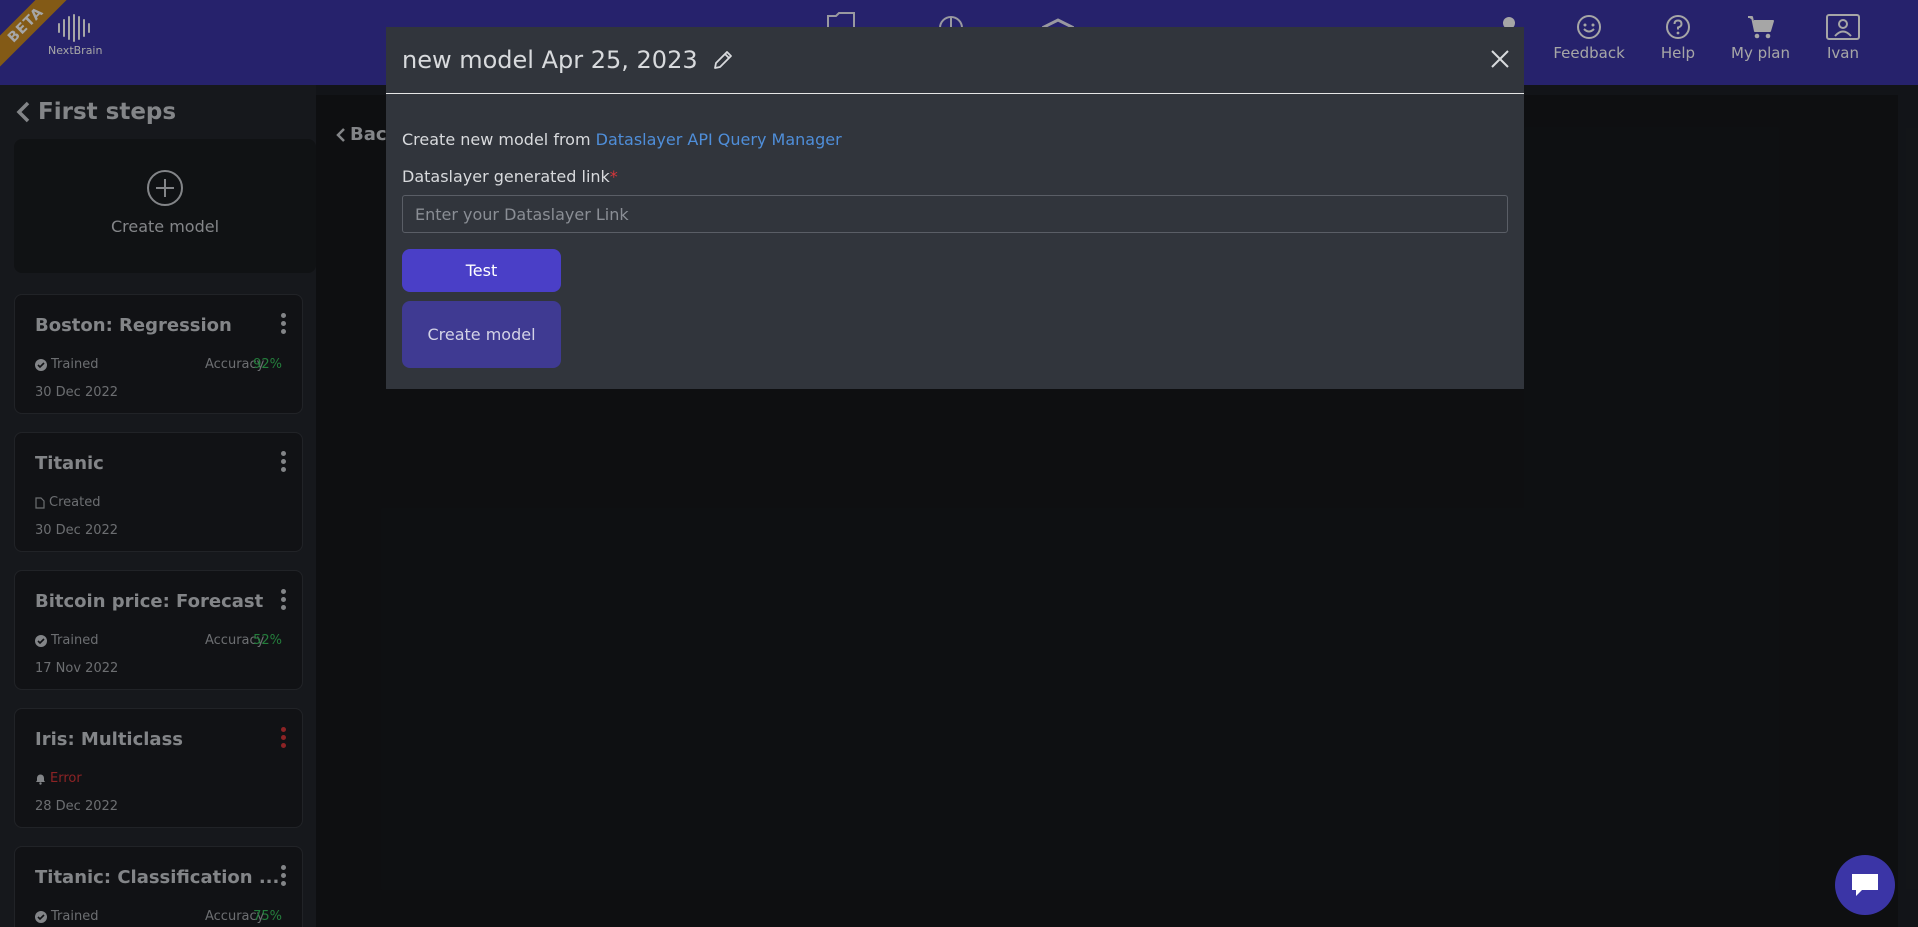  I want to click on required-mark: *, so click(613, 176).